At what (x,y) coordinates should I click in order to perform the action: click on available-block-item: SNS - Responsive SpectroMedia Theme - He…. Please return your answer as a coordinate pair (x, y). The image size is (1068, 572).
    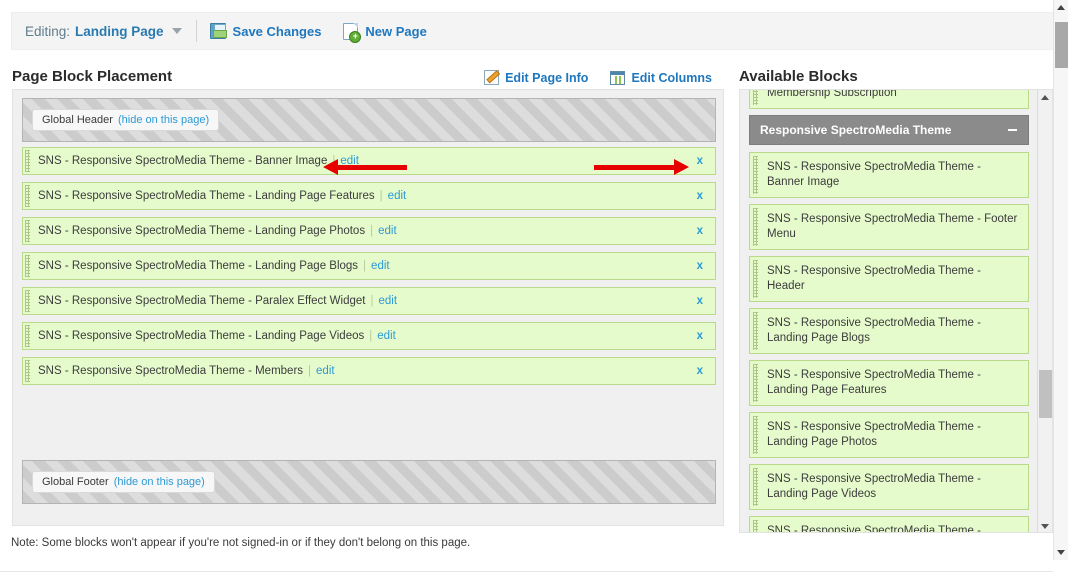
    Looking at the image, I should click on (889, 279).